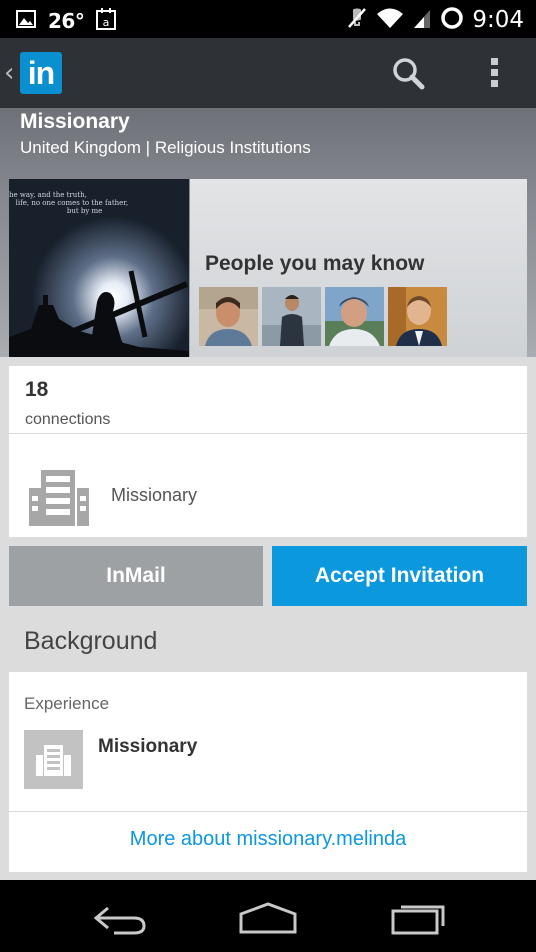 The image size is (536, 952). Describe the element at coordinates (494, 74) in the screenshot. I see `overflow-menu-icon` at that location.